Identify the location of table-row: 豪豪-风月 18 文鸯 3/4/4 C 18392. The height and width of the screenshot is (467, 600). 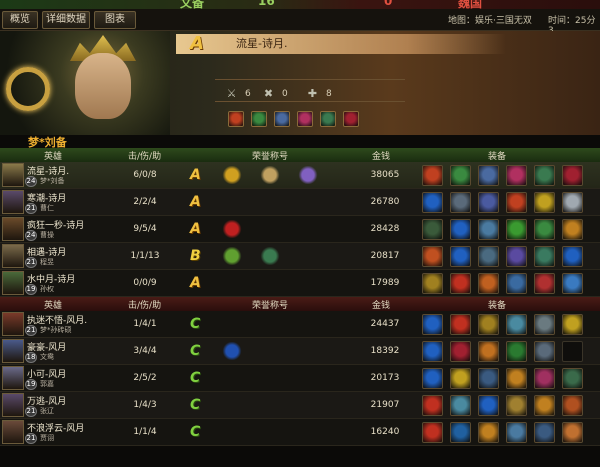
(300, 351).